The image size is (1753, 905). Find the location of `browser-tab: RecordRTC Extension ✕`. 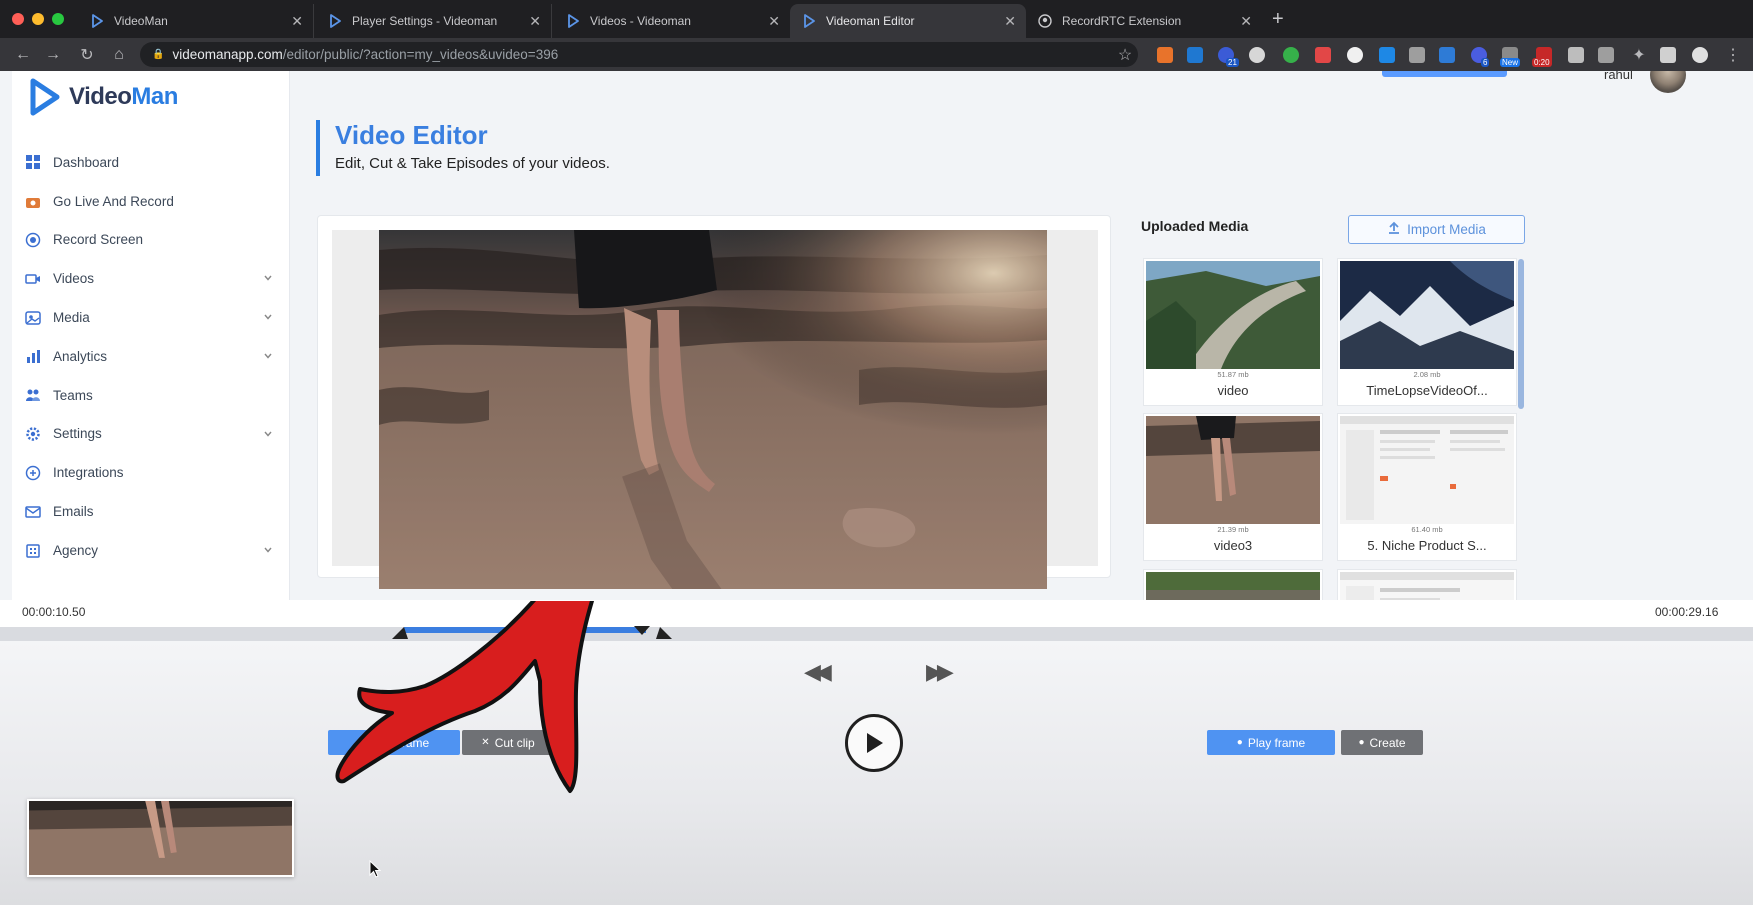

browser-tab: RecordRTC Extension ✕ is located at coordinates (1144, 21).